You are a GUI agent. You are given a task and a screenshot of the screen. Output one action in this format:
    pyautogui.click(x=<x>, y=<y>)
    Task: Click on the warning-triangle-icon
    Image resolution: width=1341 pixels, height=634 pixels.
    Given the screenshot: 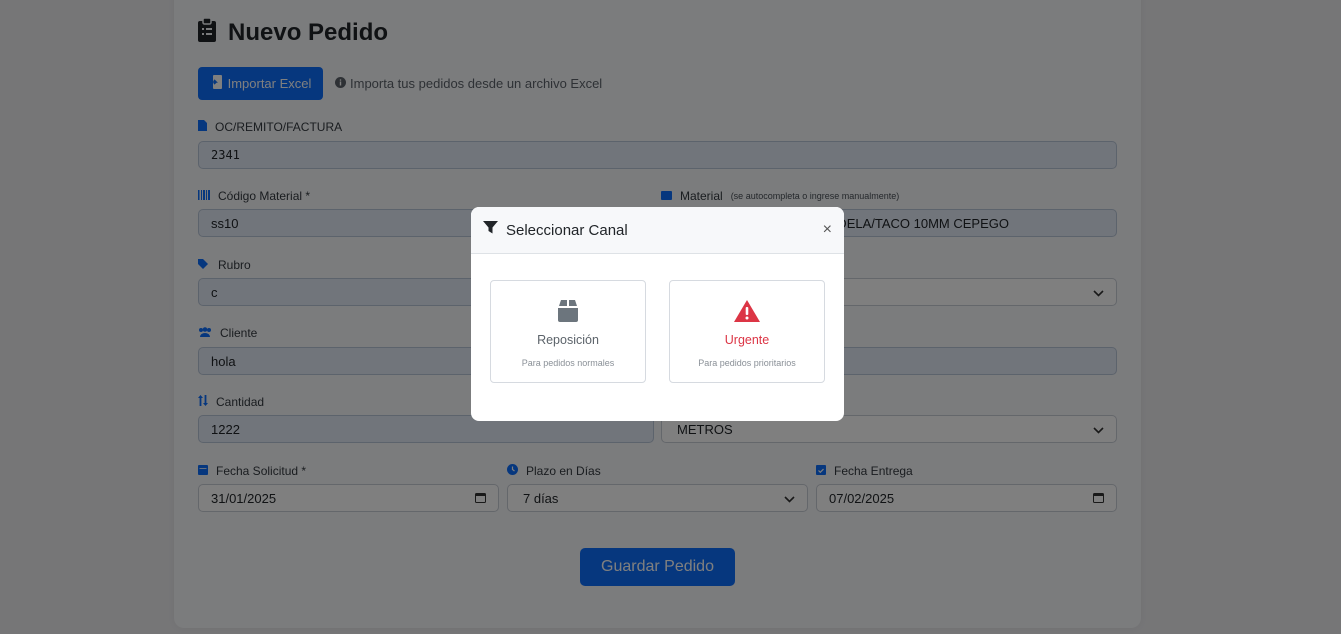 What is the action you would take?
    pyautogui.click(x=747, y=313)
    